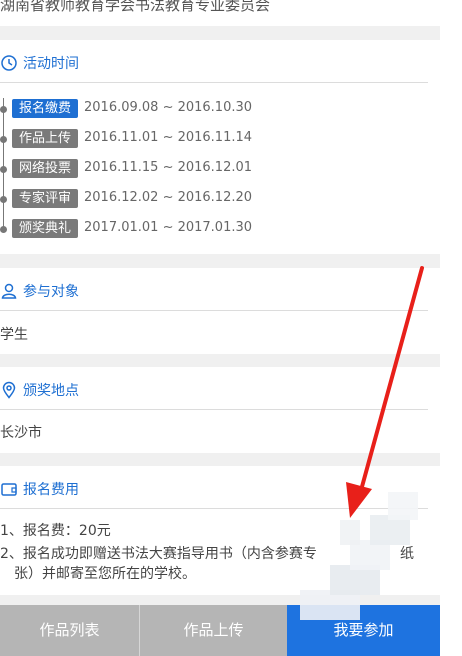 This screenshot has height=656, width=462. Describe the element at coordinates (69, 630) in the screenshot. I see `works-list-button: 作品列表` at that location.